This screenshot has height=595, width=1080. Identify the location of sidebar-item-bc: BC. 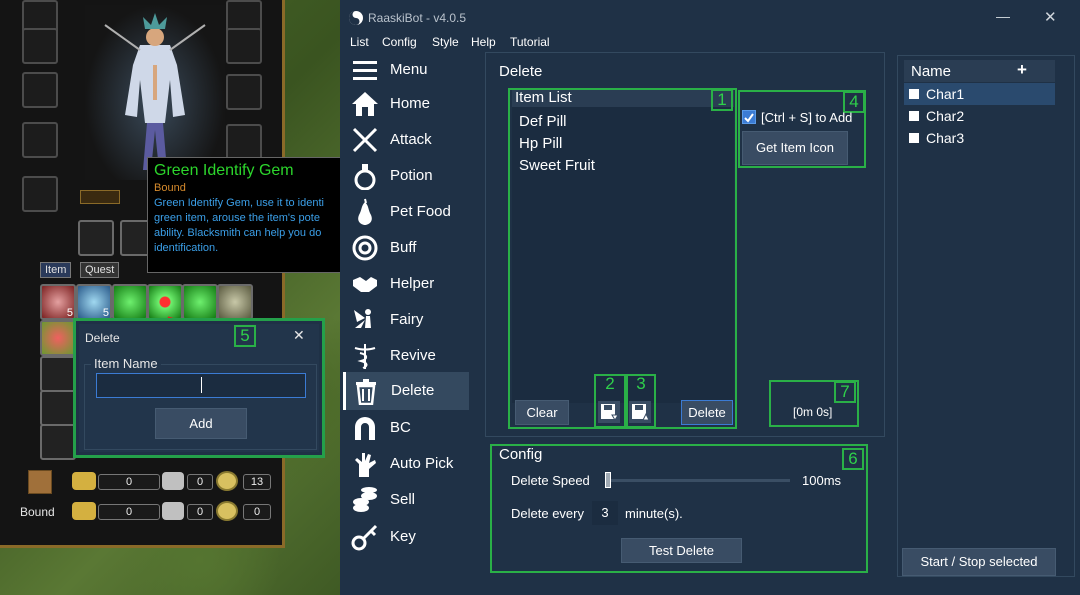
(405, 428).